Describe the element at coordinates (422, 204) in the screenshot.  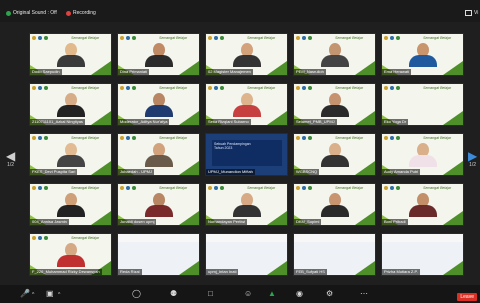
I see `participant-tile: Semangat Belajar Boni Pribadi` at that location.